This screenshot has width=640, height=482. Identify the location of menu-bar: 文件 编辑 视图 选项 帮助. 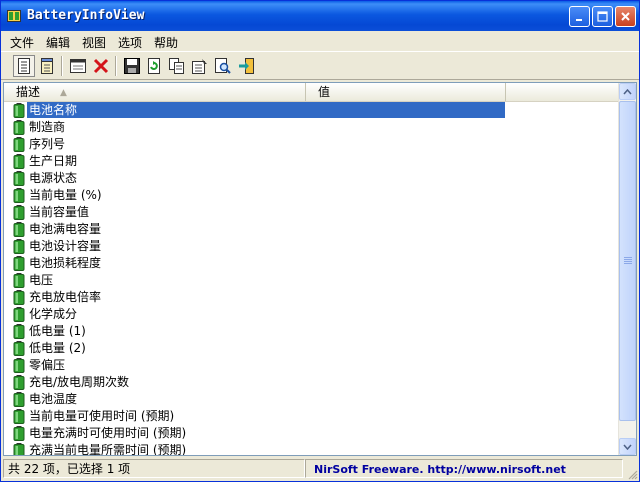
(320, 41).